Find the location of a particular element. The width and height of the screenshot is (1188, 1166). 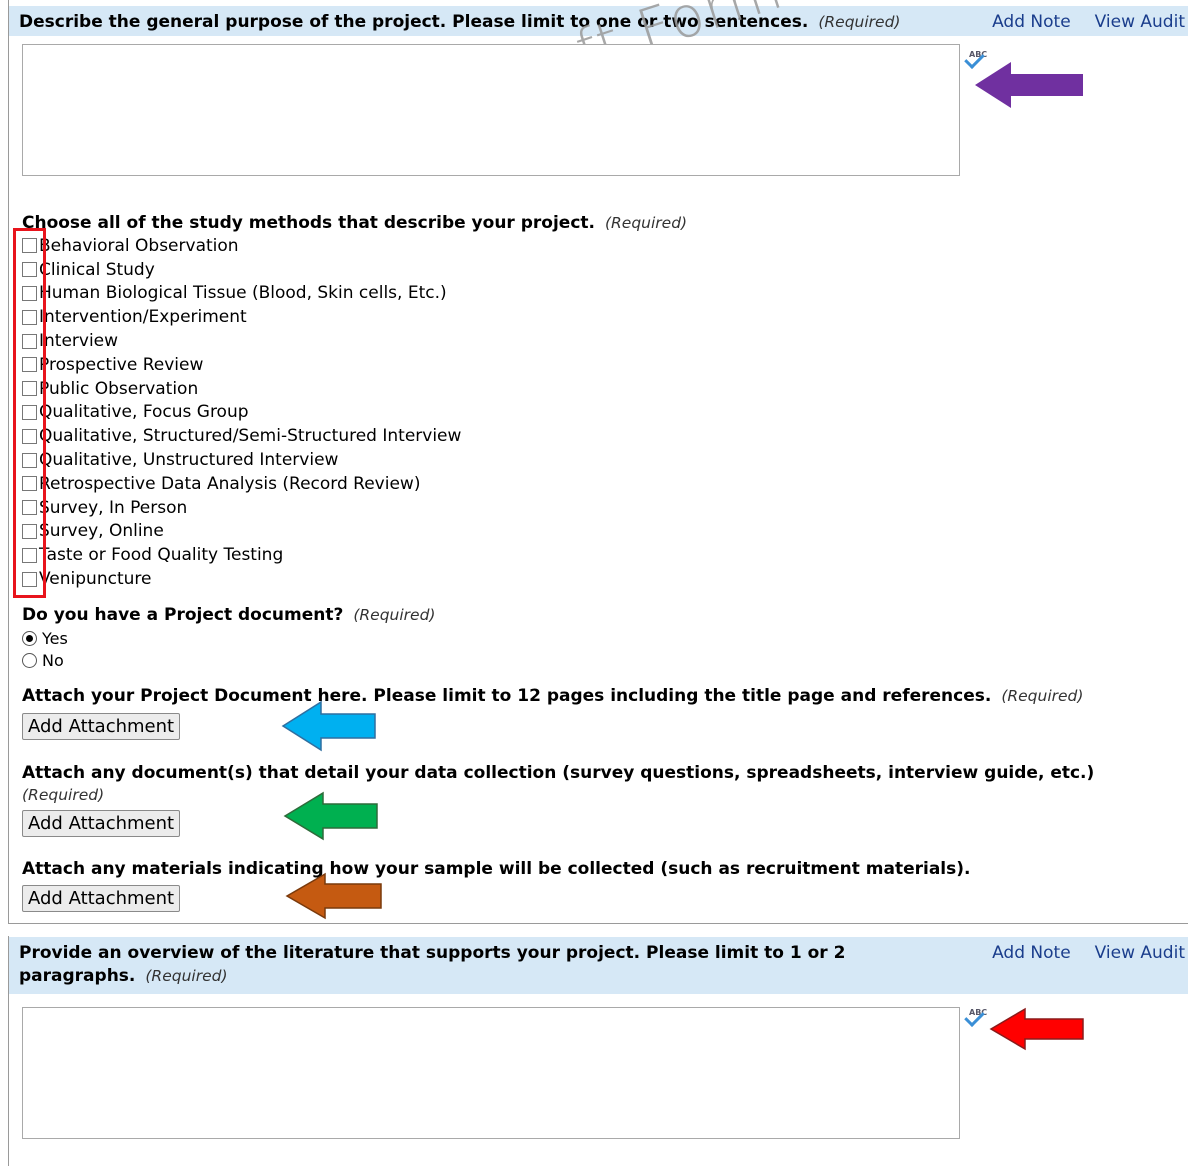

literature-textarea is located at coordinates (491, 1073).